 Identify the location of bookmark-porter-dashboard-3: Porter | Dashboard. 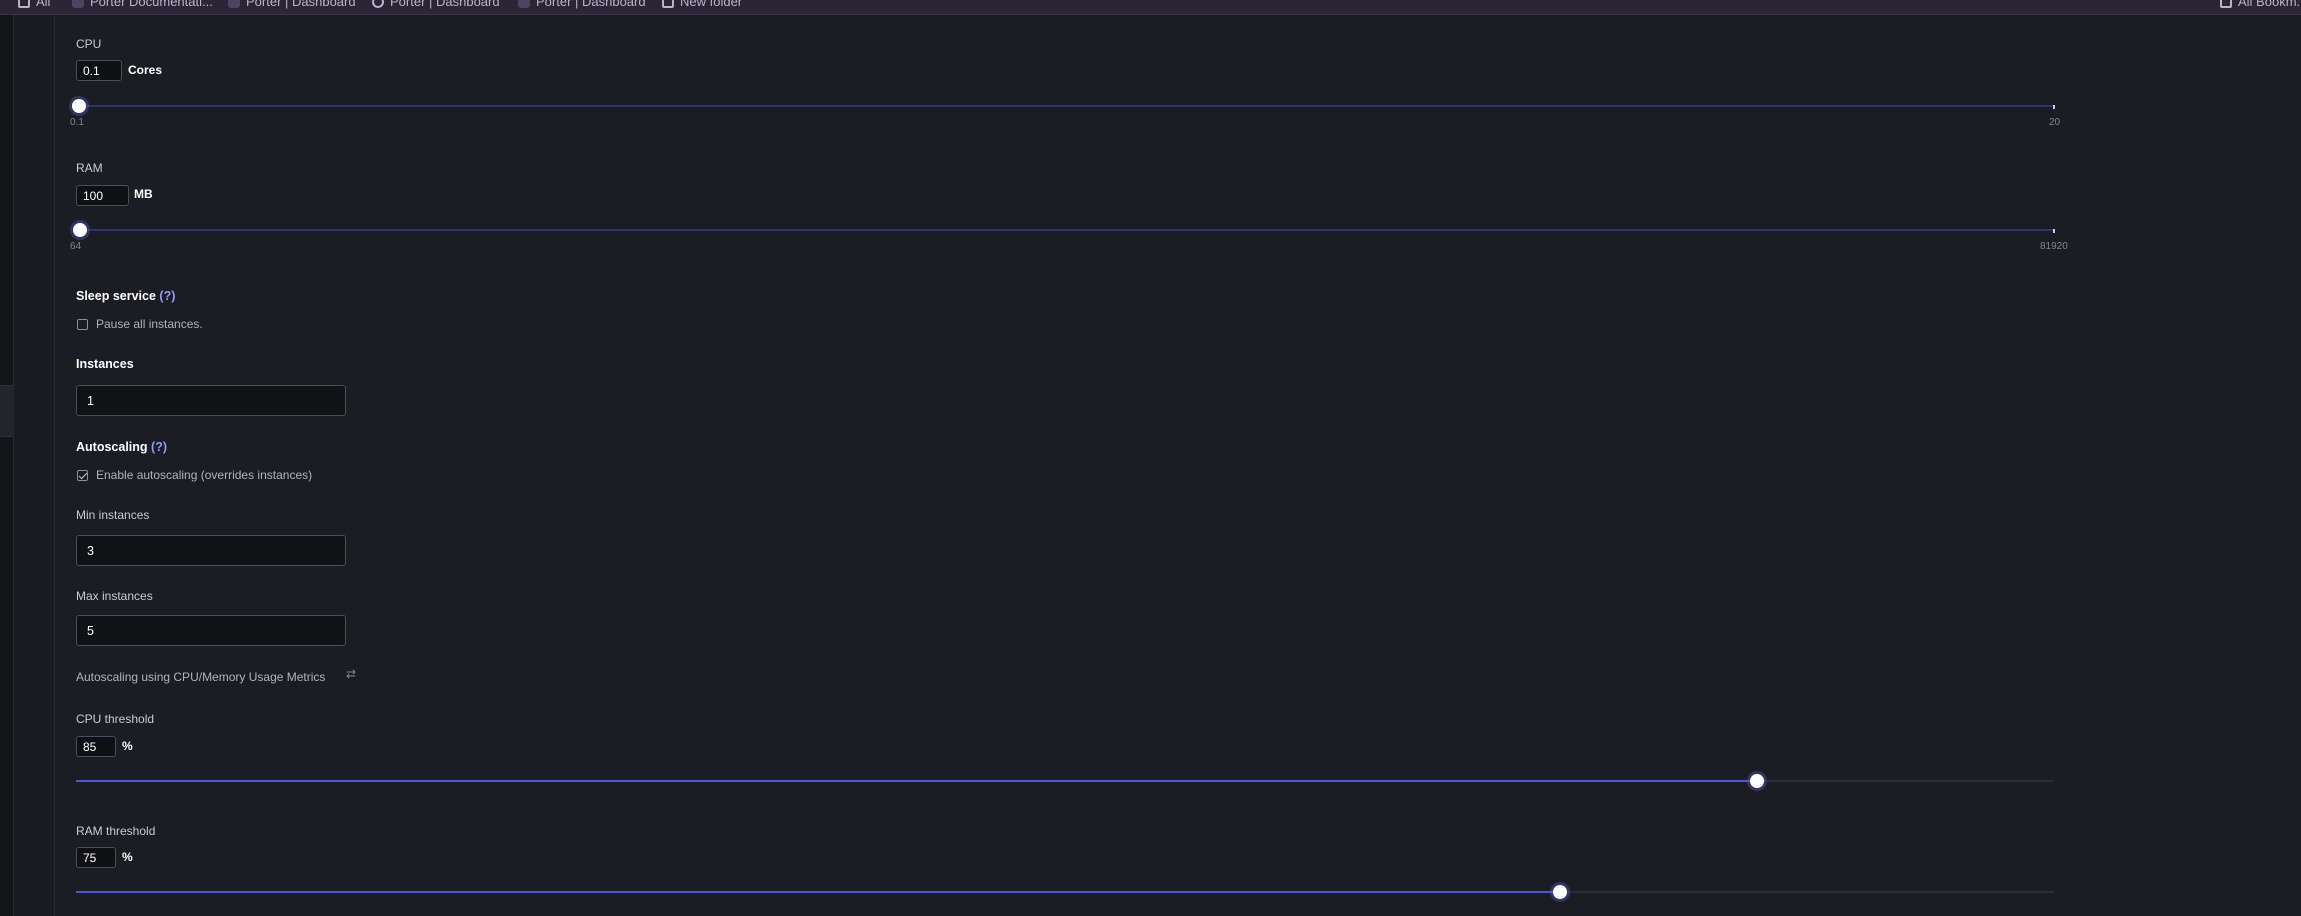
(582, 4).